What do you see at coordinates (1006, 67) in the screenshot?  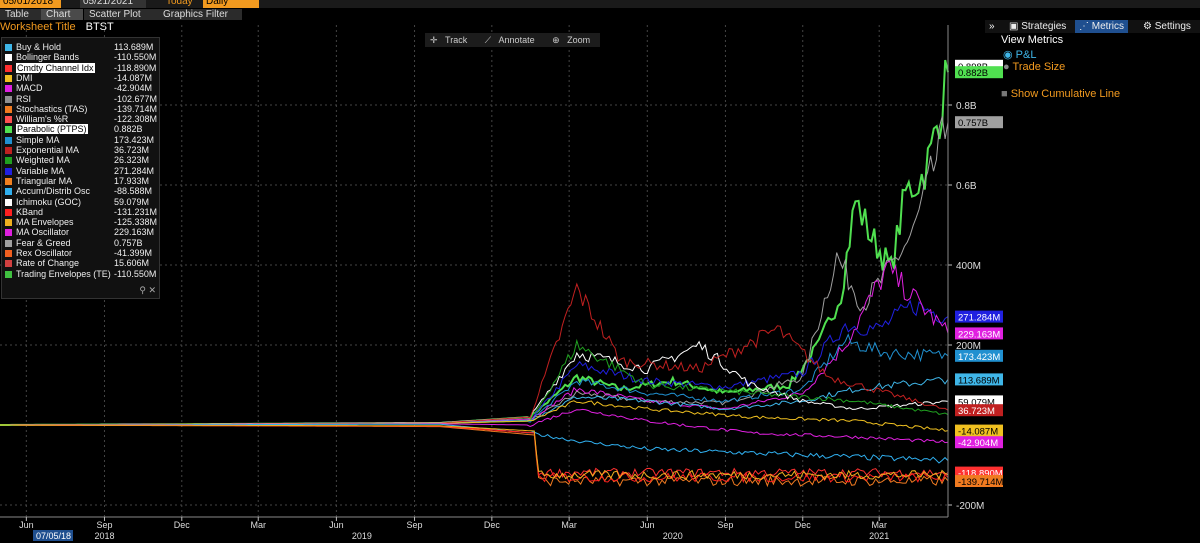 I see `radio-unselected-icon: ●` at bounding box center [1006, 67].